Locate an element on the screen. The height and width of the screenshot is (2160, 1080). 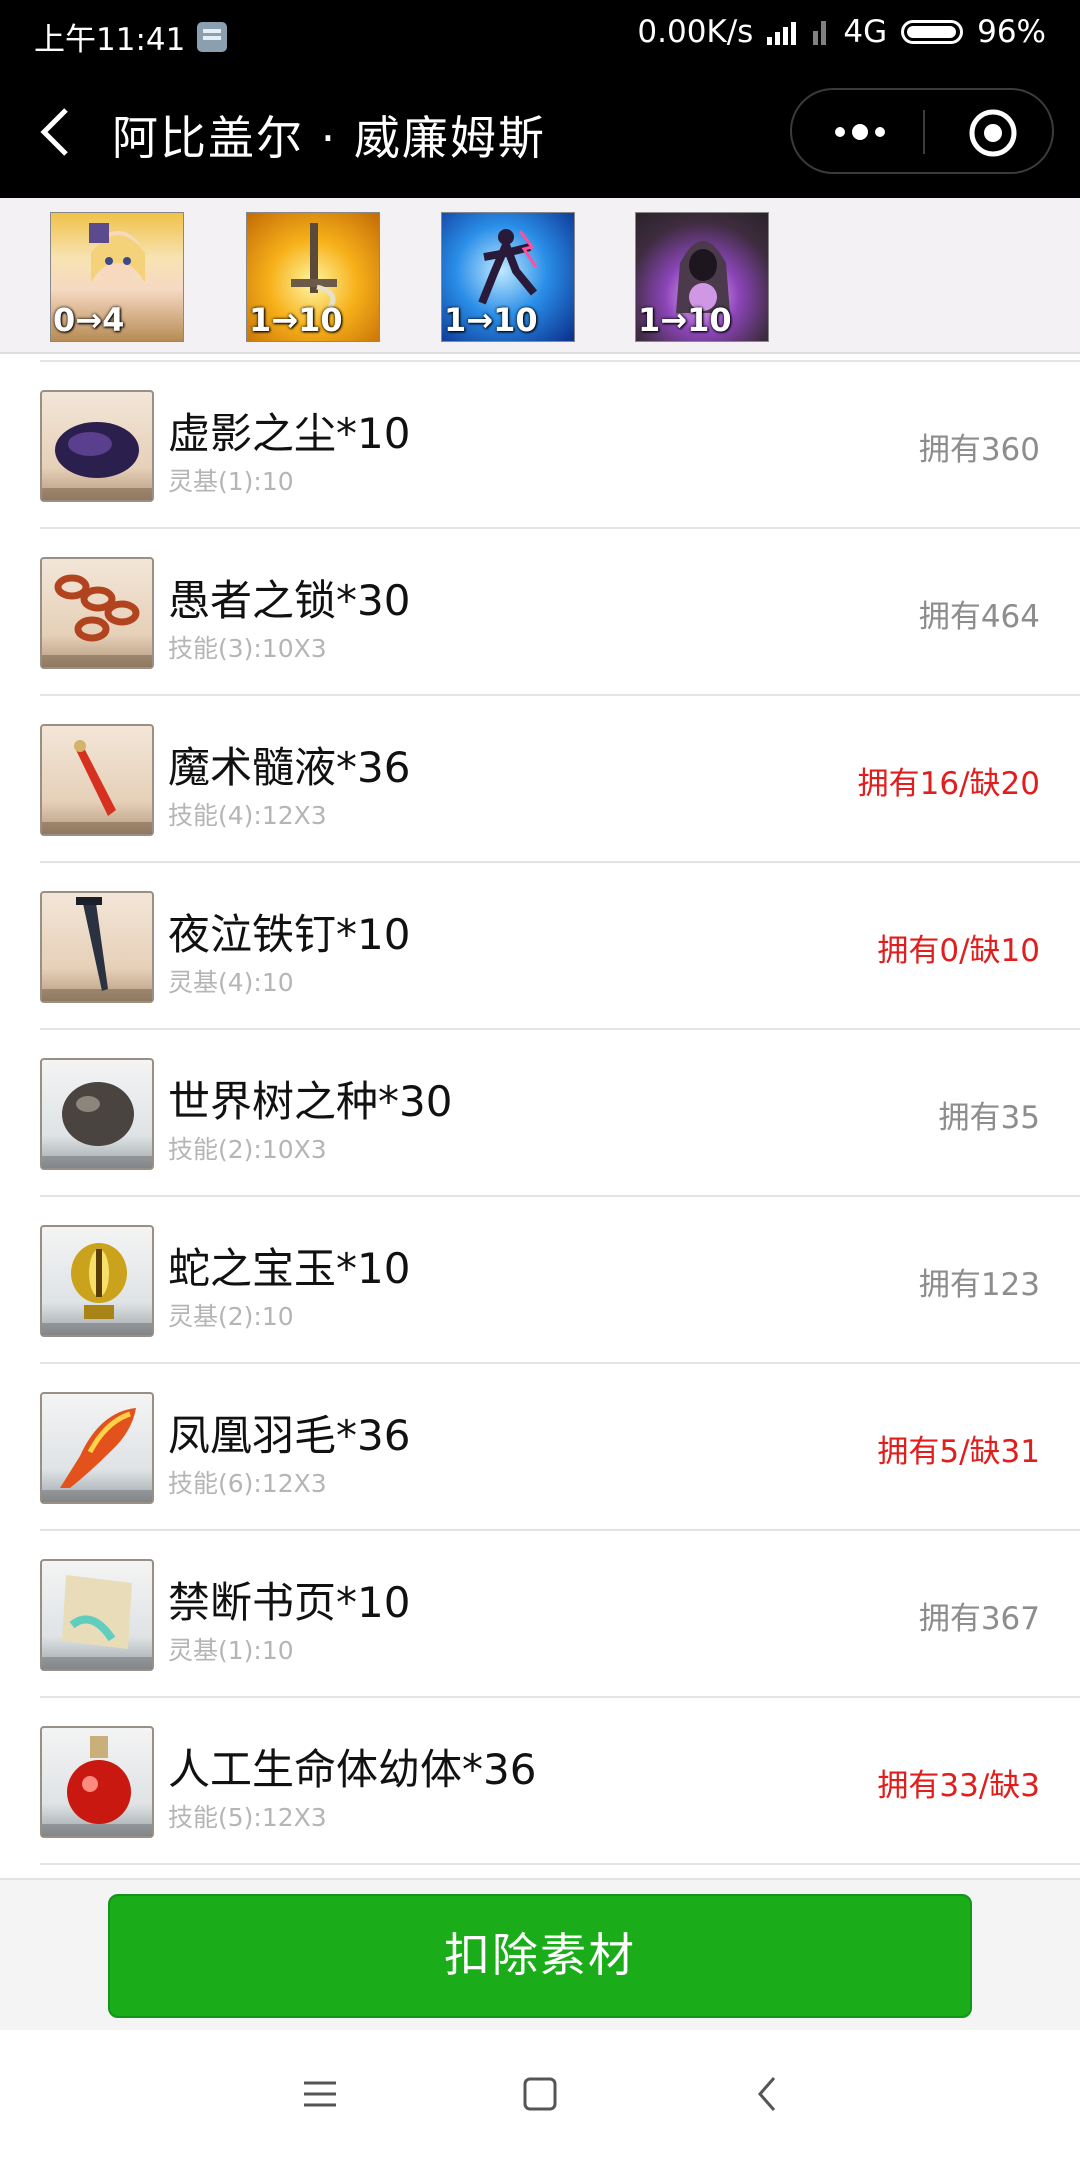
forbidden-page-icon is located at coordinates (97, 1615).